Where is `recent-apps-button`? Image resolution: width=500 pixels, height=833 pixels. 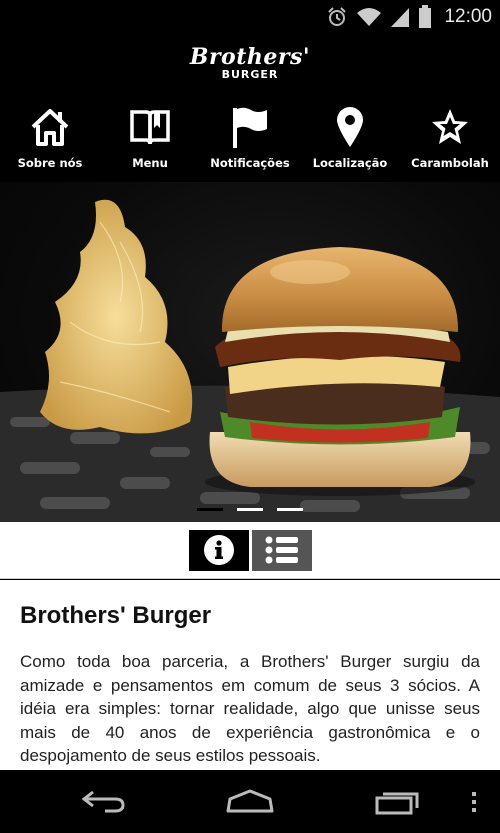
recent-apps-button is located at coordinates (397, 801).